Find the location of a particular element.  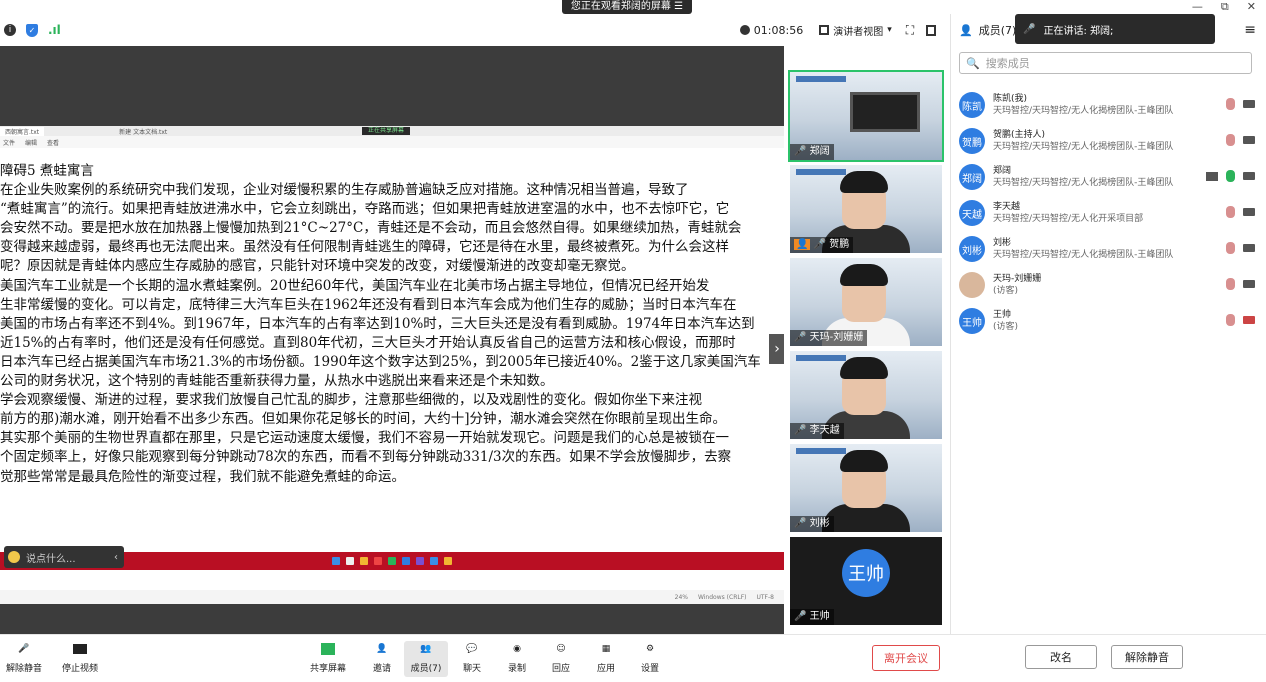

doc-tab-2: 新建 文本文档.txt is located at coordinates (143, 131).